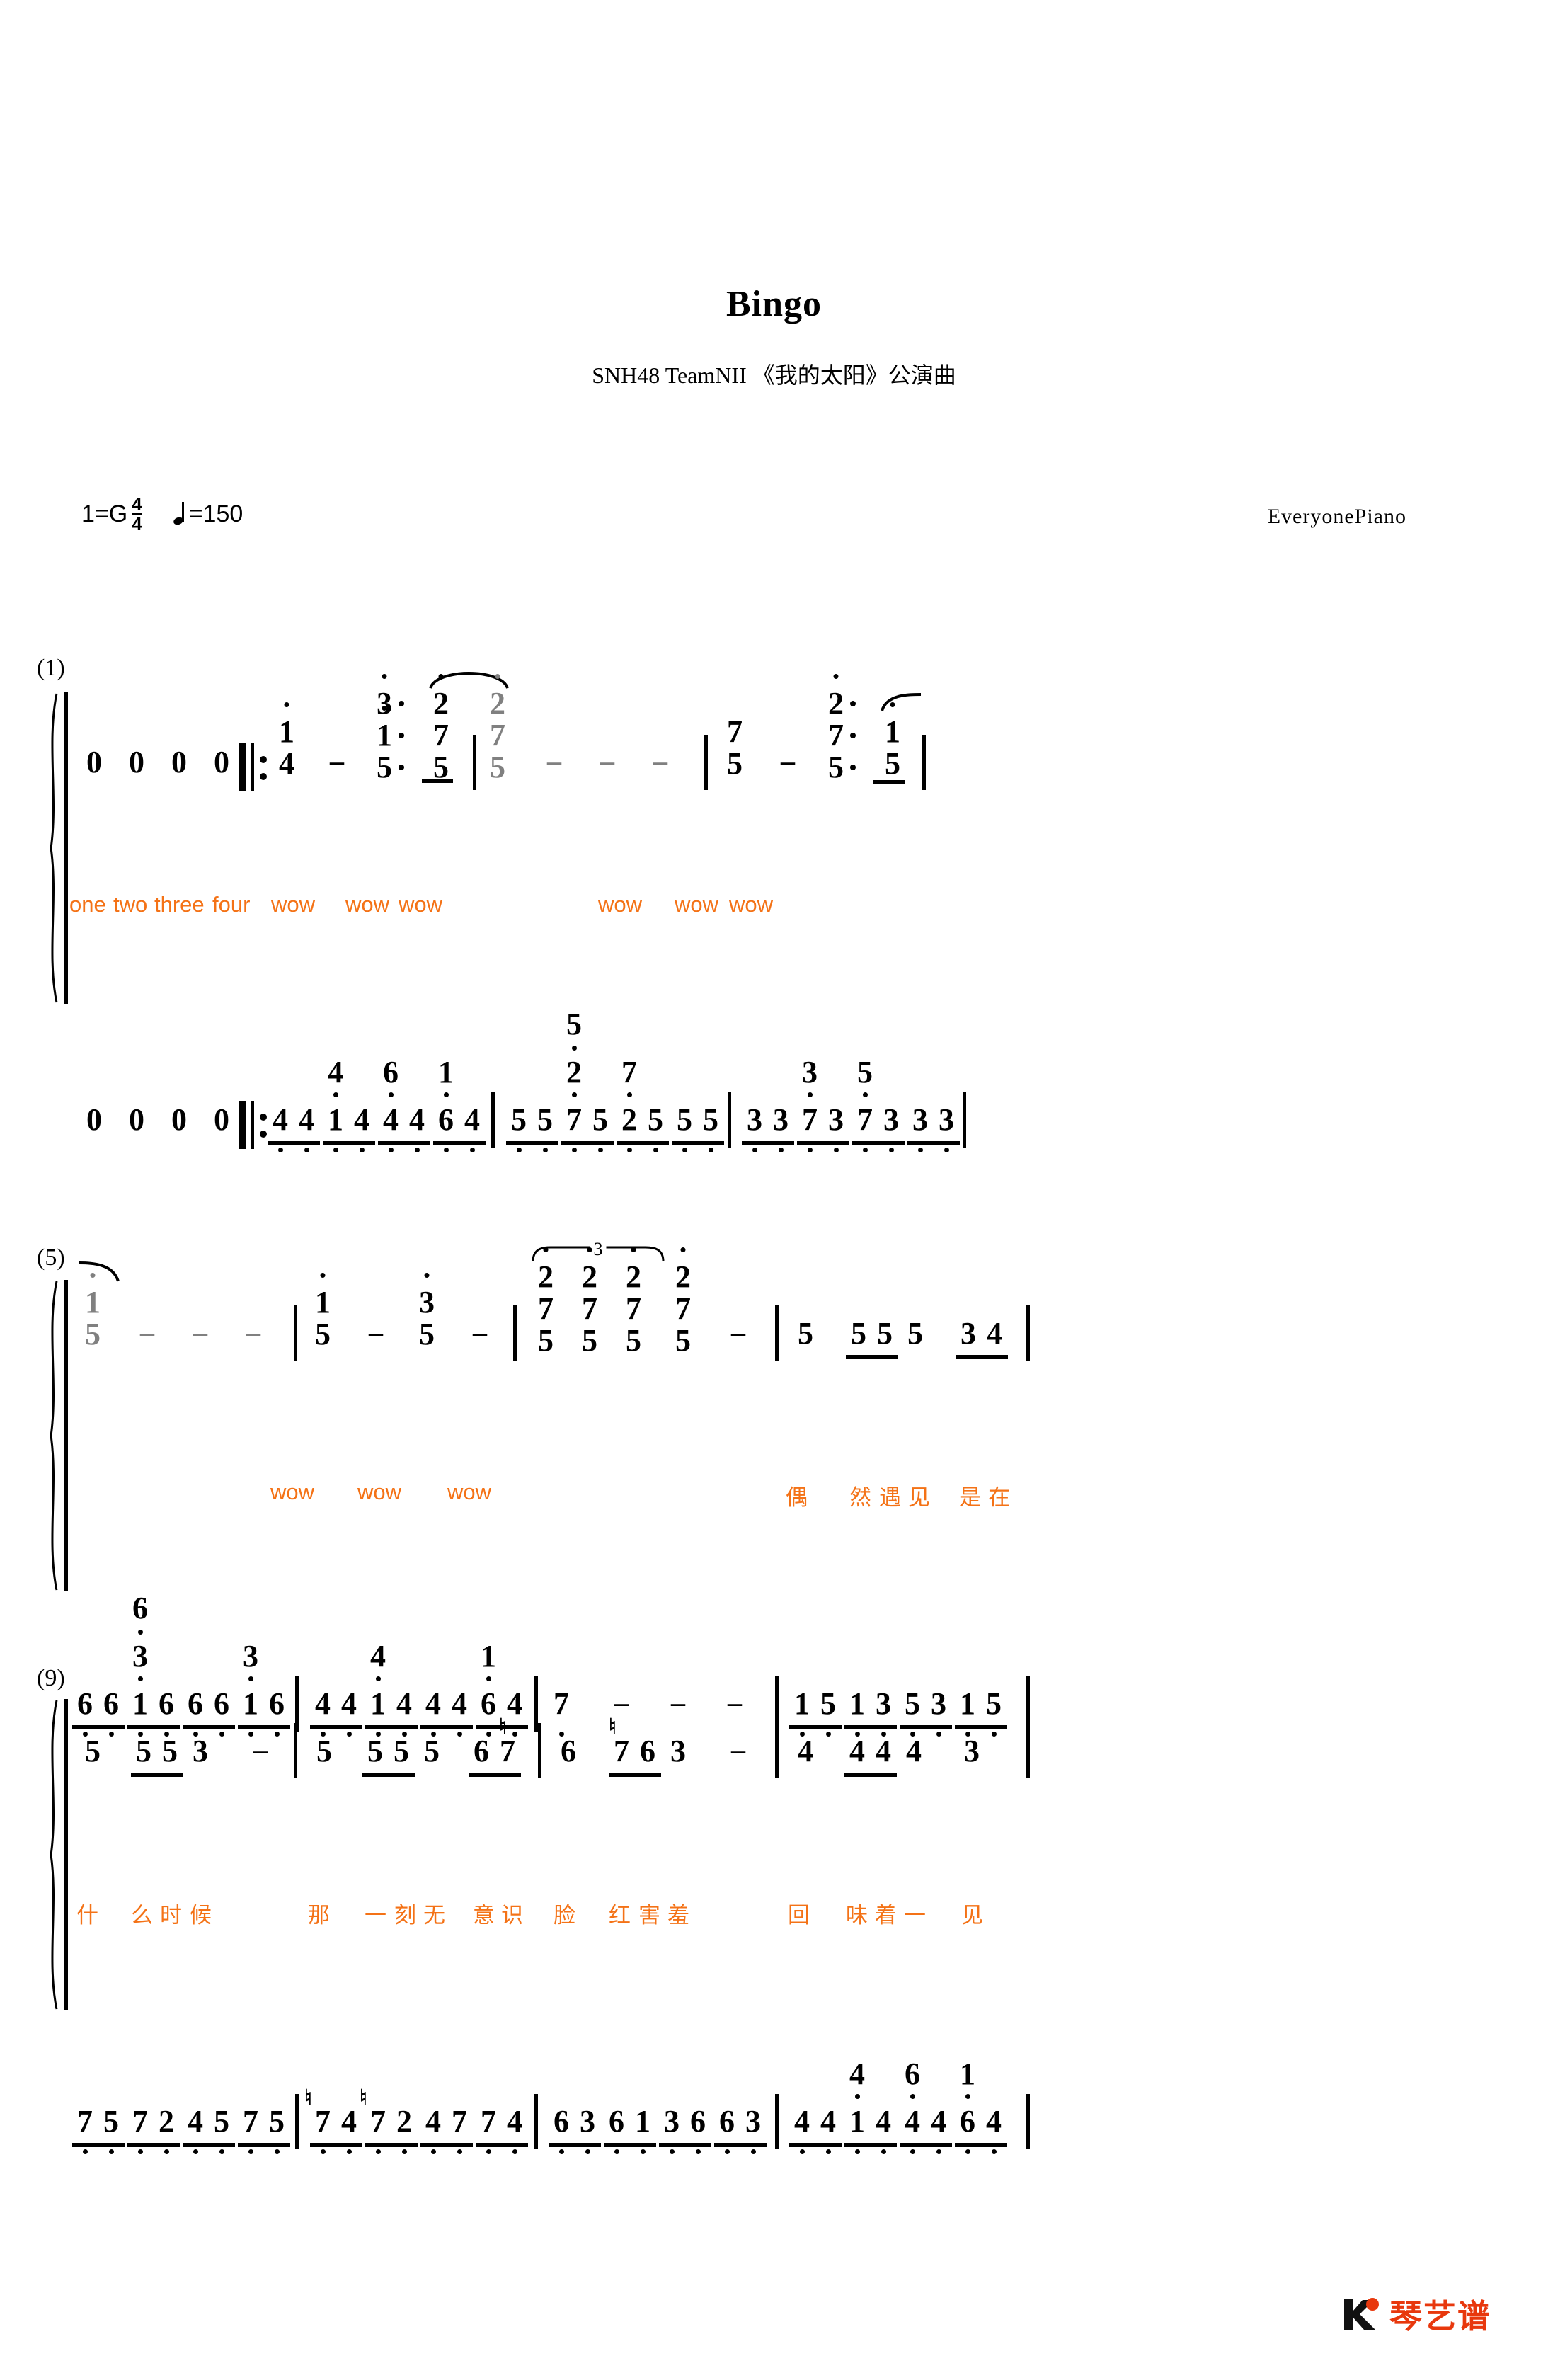 Image resolution: width=1548 pixels, height=2380 pixels. What do you see at coordinates (886, 1916) in the screenshot?
I see `lyric-syllable: 着` at bounding box center [886, 1916].